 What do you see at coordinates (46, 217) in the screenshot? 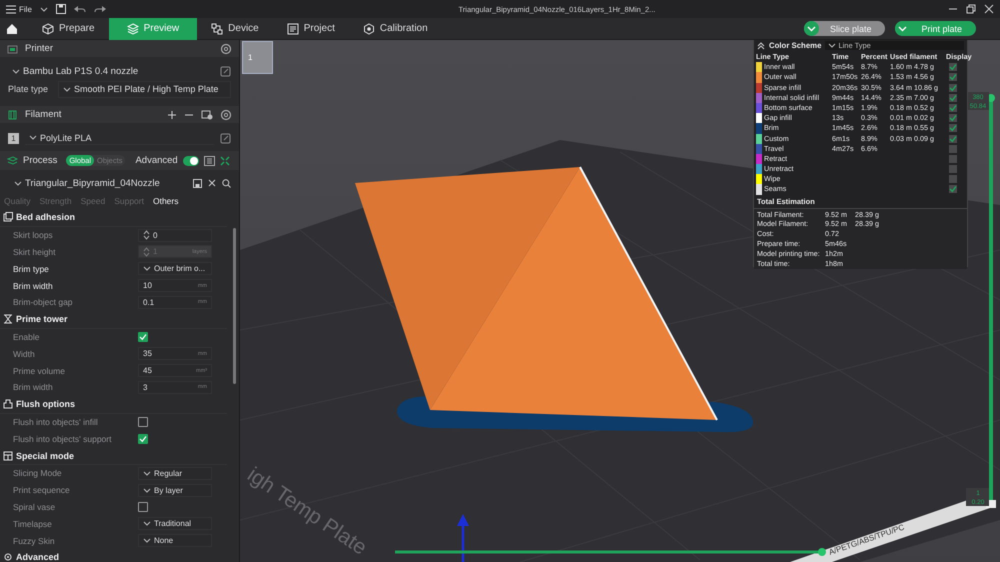
I see `section-title: Bed adhesion` at bounding box center [46, 217].